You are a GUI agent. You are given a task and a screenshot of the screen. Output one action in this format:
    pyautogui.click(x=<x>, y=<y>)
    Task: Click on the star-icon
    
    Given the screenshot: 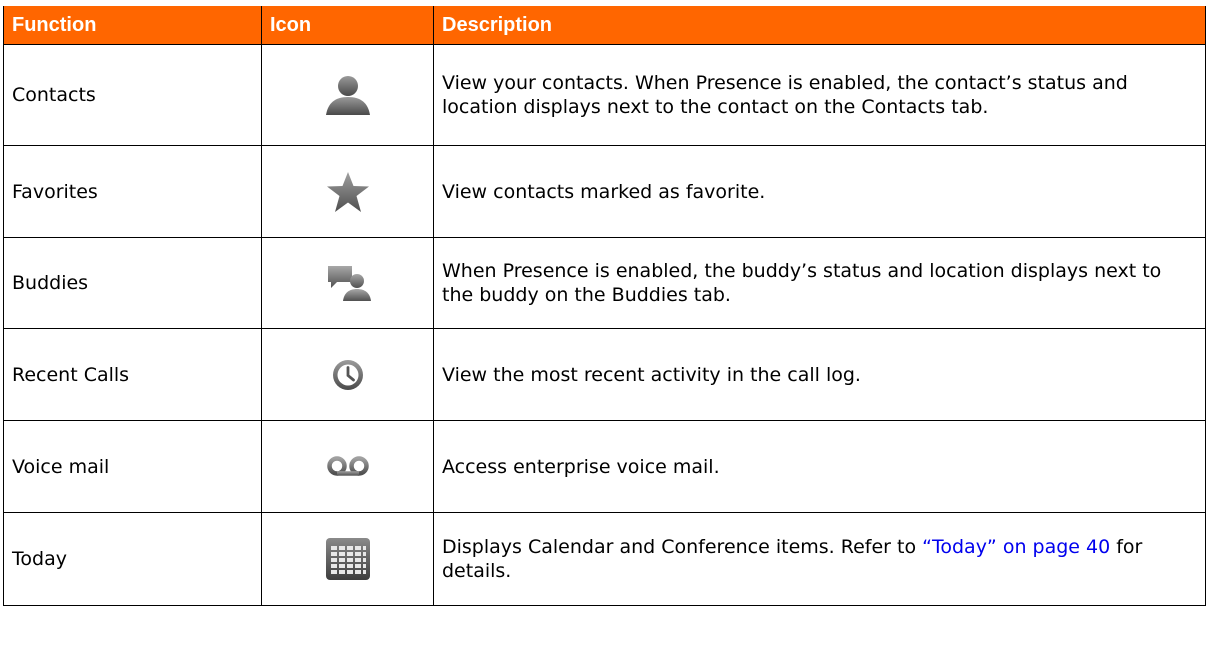 What is the action you would take?
    pyautogui.click(x=347, y=191)
    